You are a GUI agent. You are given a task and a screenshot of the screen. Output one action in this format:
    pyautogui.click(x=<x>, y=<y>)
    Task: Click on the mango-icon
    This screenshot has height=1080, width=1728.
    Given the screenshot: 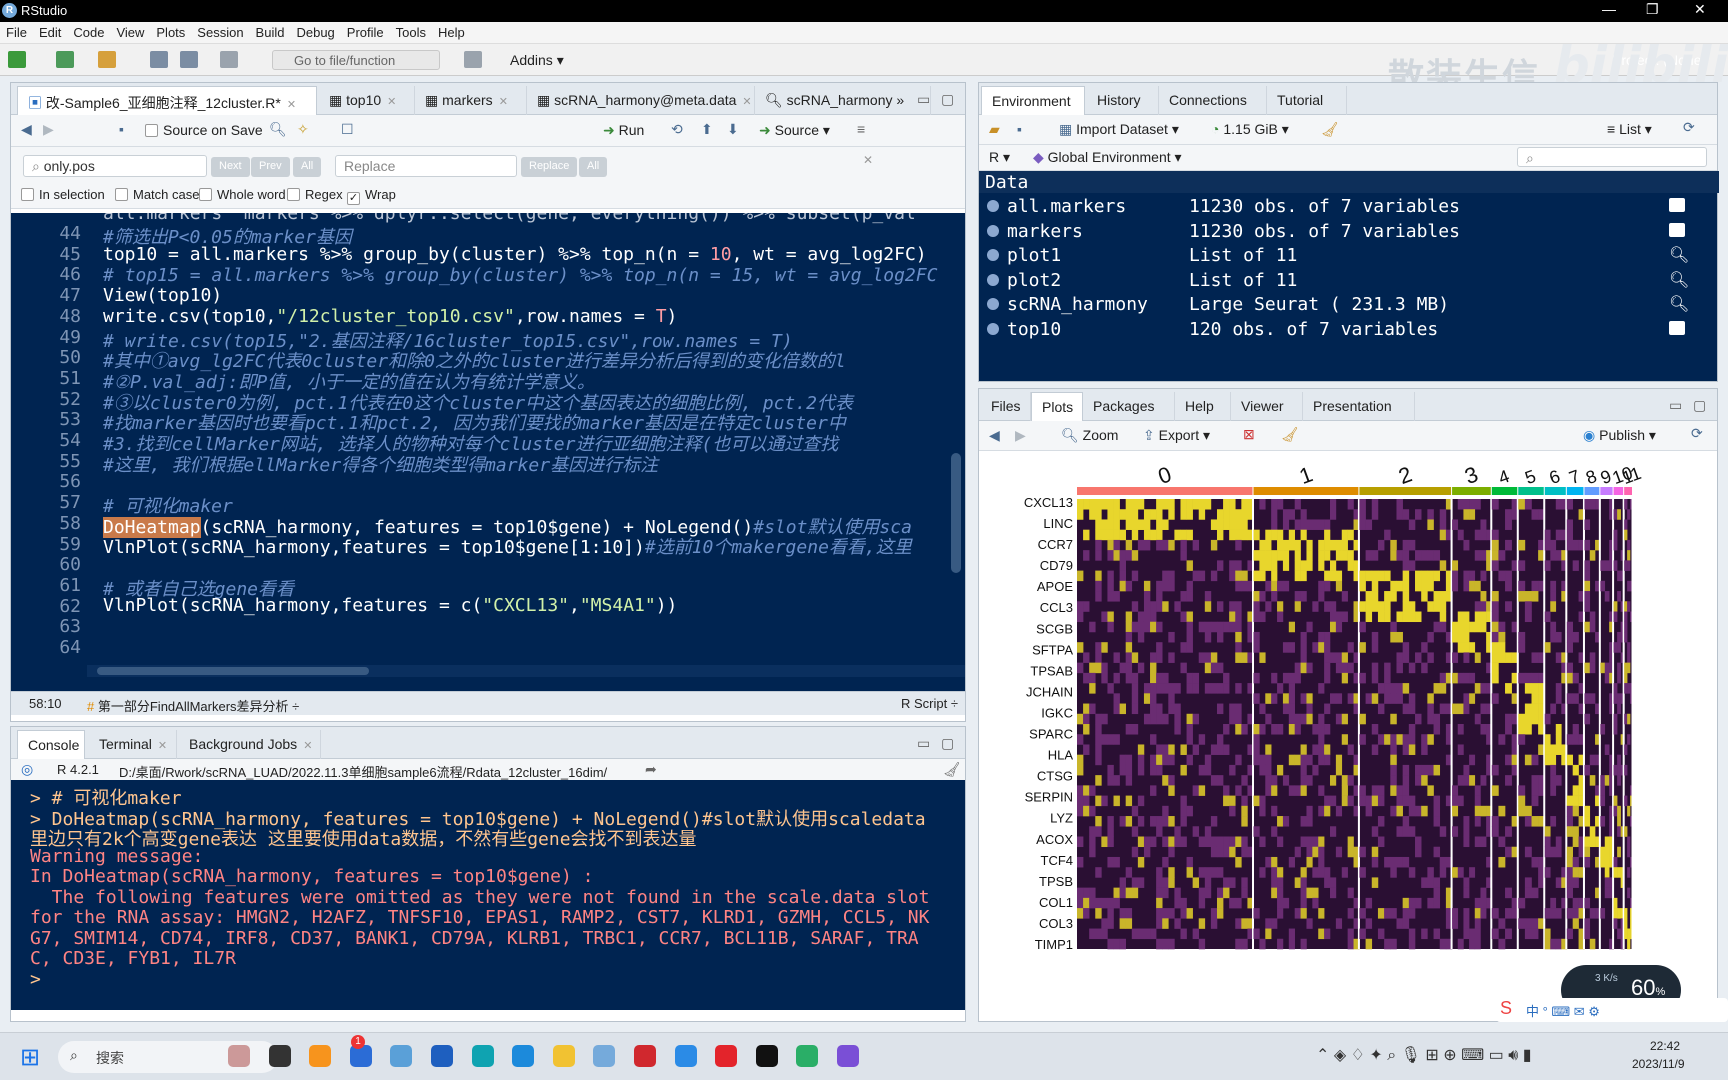 What is the action you would take?
    pyautogui.click(x=320, y=1056)
    